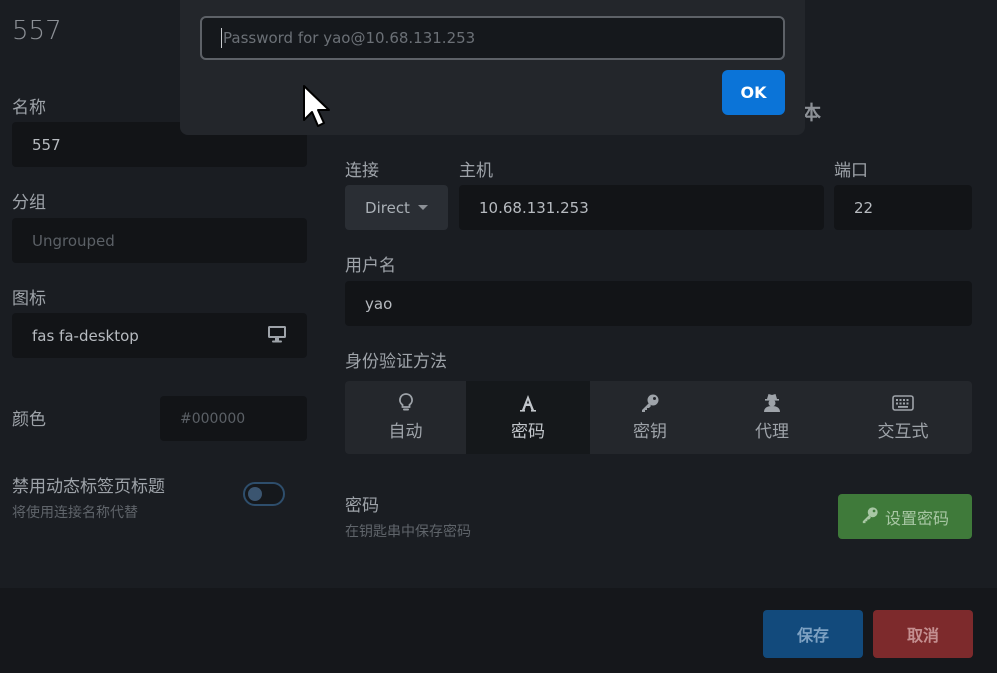  I want to click on connection-type-value: Direct, so click(387, 207).